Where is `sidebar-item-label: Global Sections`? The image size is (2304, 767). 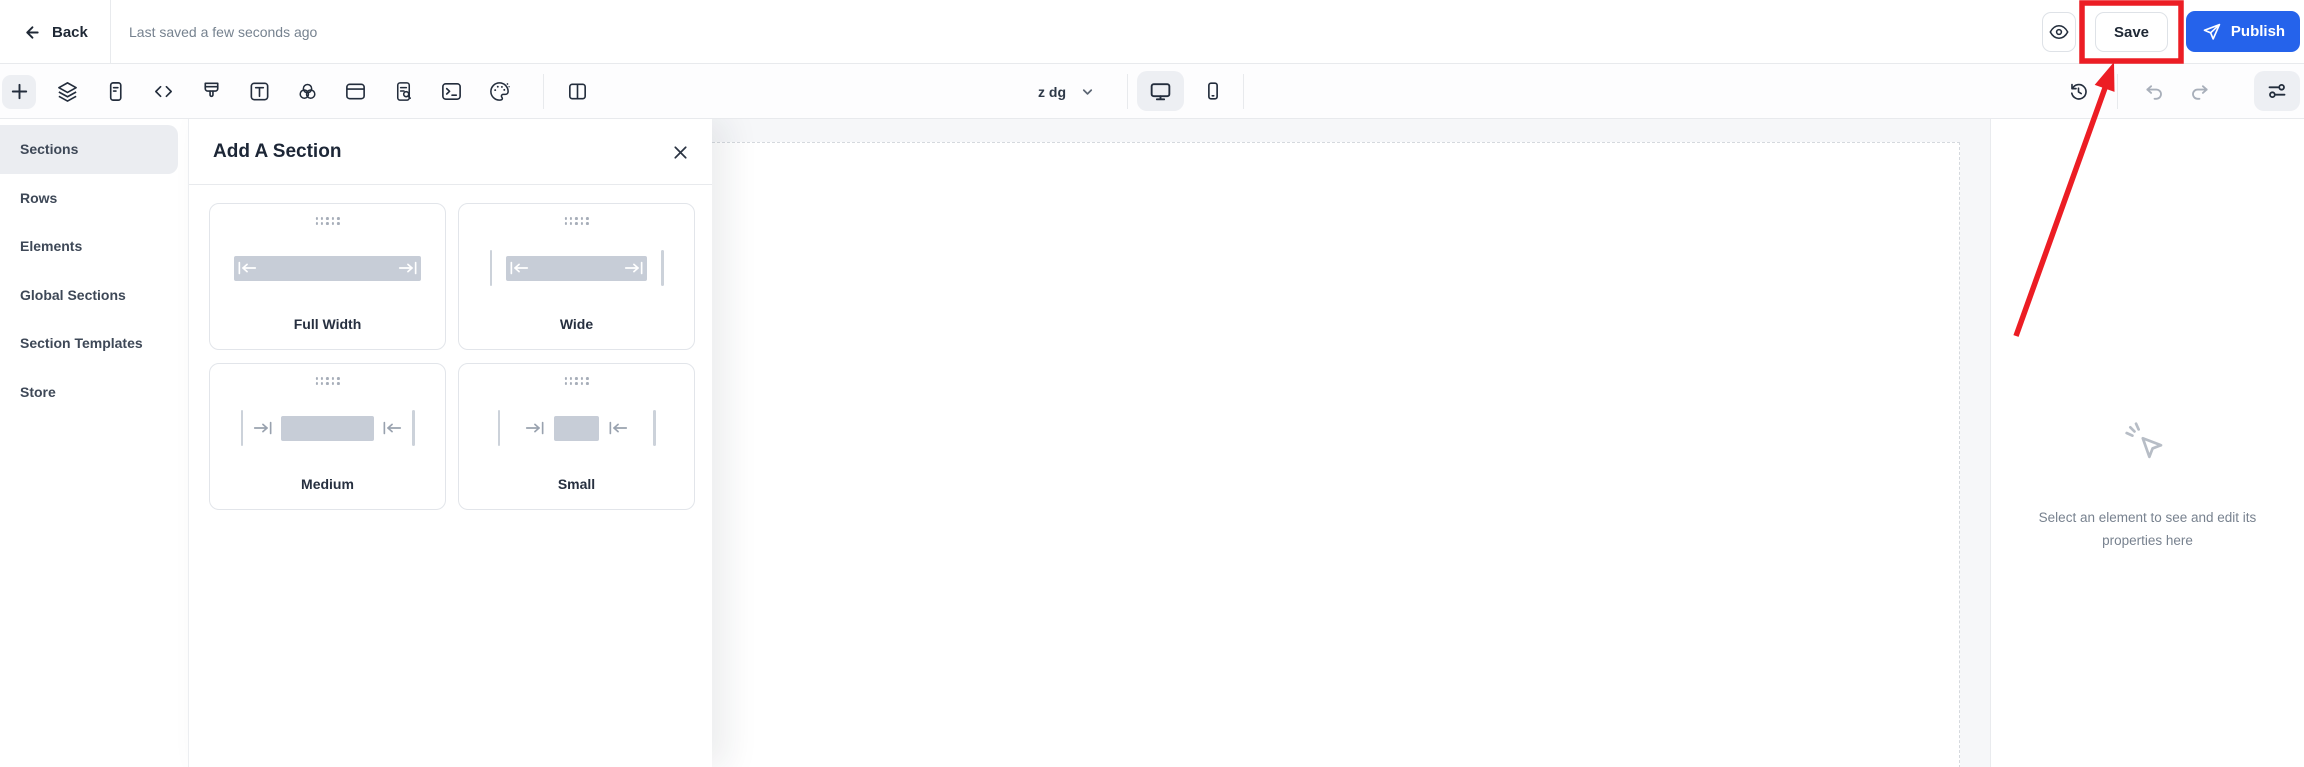
sidebar-item-label: Global Sections is located at coordinates (73, 294).